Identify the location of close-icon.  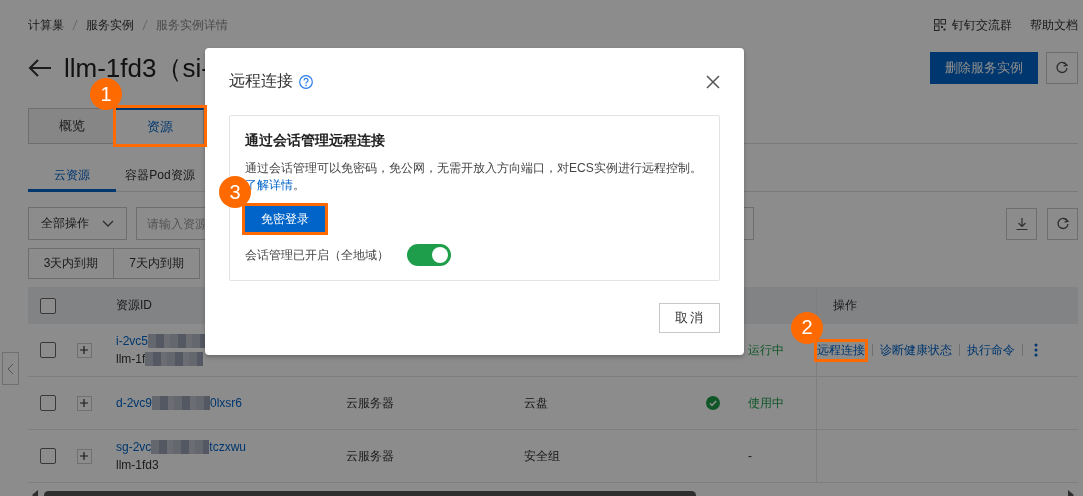
(713, 81).